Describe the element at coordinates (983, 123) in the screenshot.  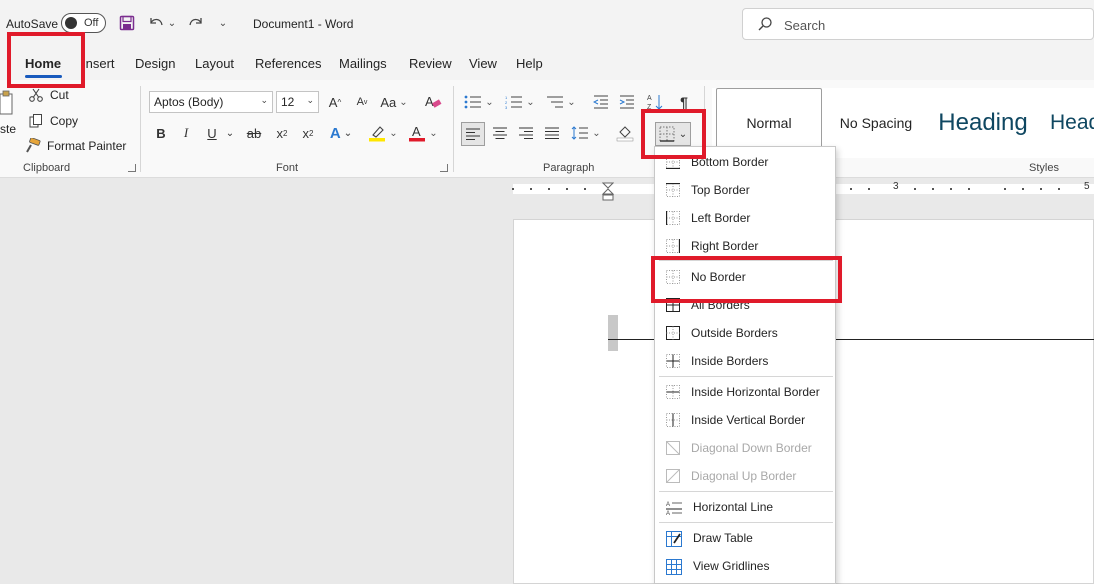
I see `style-heading-1: Heading` at that location.